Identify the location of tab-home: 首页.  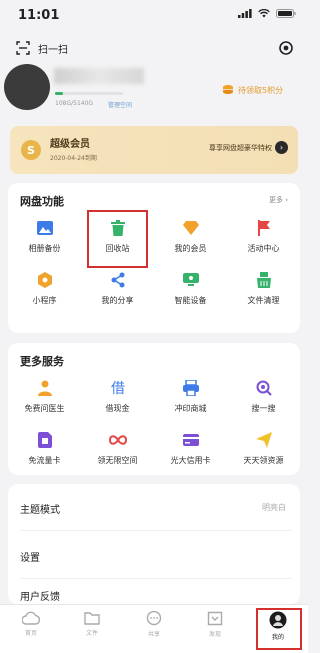
(31, 624).